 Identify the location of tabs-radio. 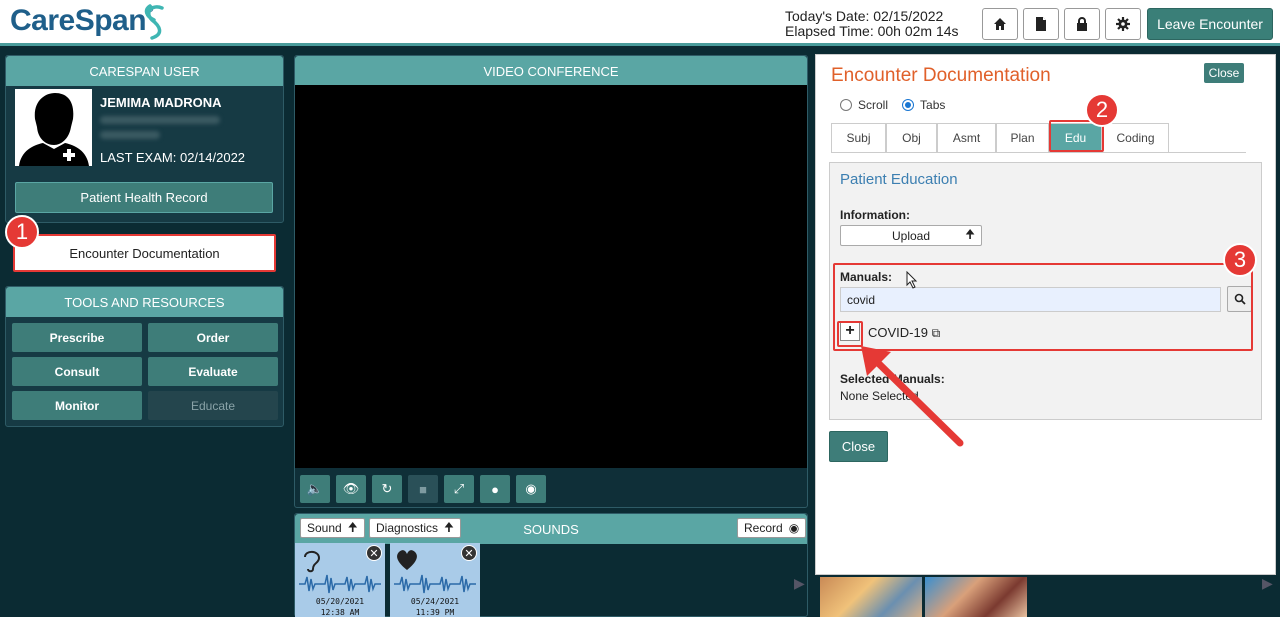
(908, 105).